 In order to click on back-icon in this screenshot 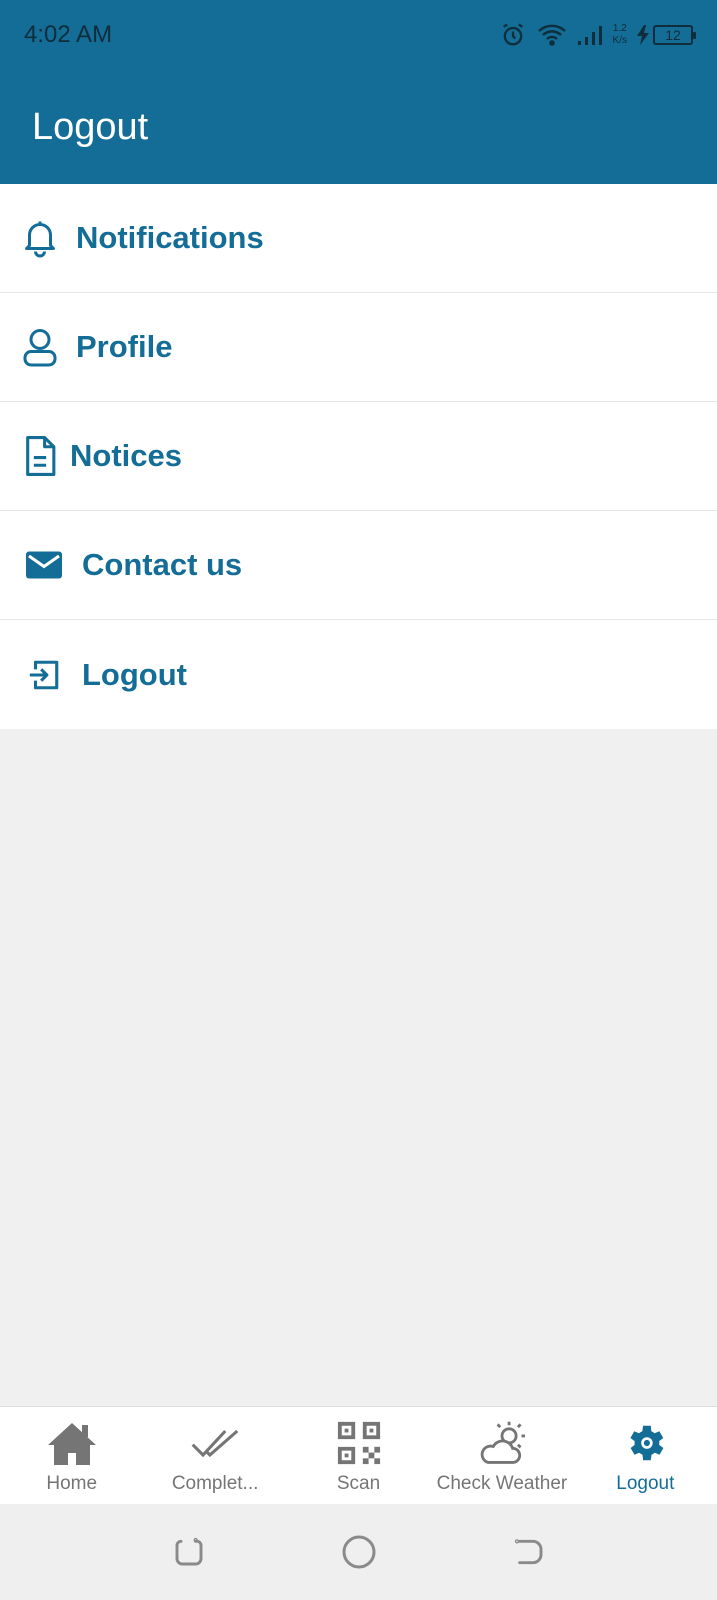, I will do `click(529, 1552)`.